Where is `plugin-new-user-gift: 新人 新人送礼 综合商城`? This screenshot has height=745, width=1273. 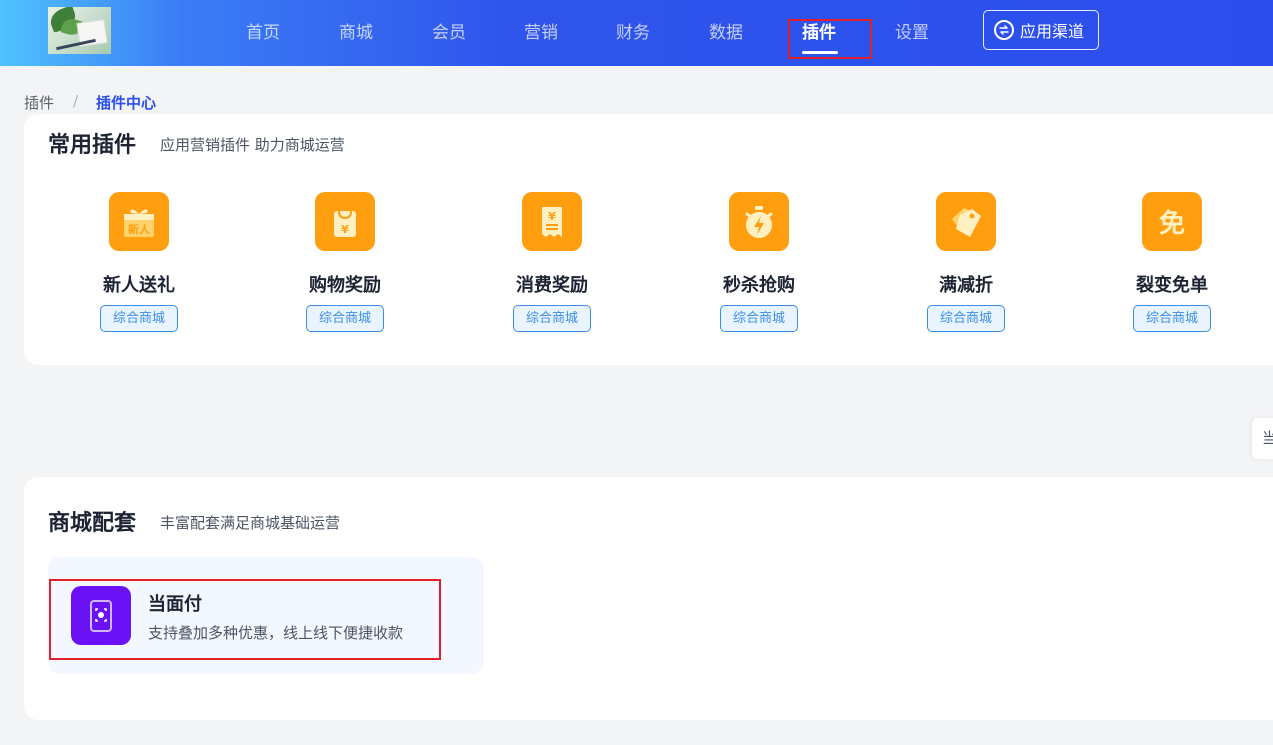
plugin-new-user-gift: 新人 新人送礼 综合商城 is located at coordinates (139, 262).